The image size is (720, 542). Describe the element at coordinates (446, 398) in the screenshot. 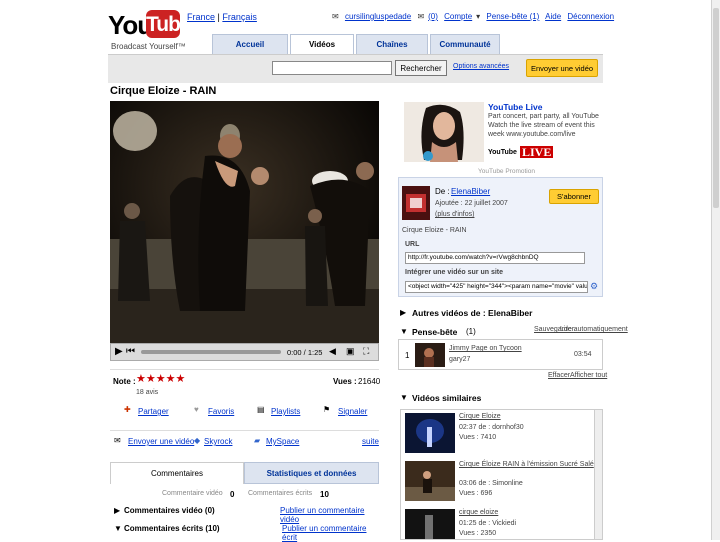

I see `related-title: Vidéos similaires` at that location.